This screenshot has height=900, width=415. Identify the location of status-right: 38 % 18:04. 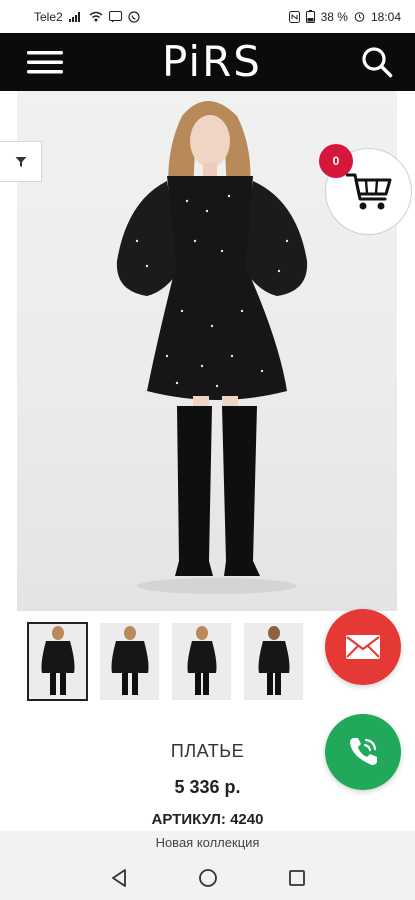
(344, 16).